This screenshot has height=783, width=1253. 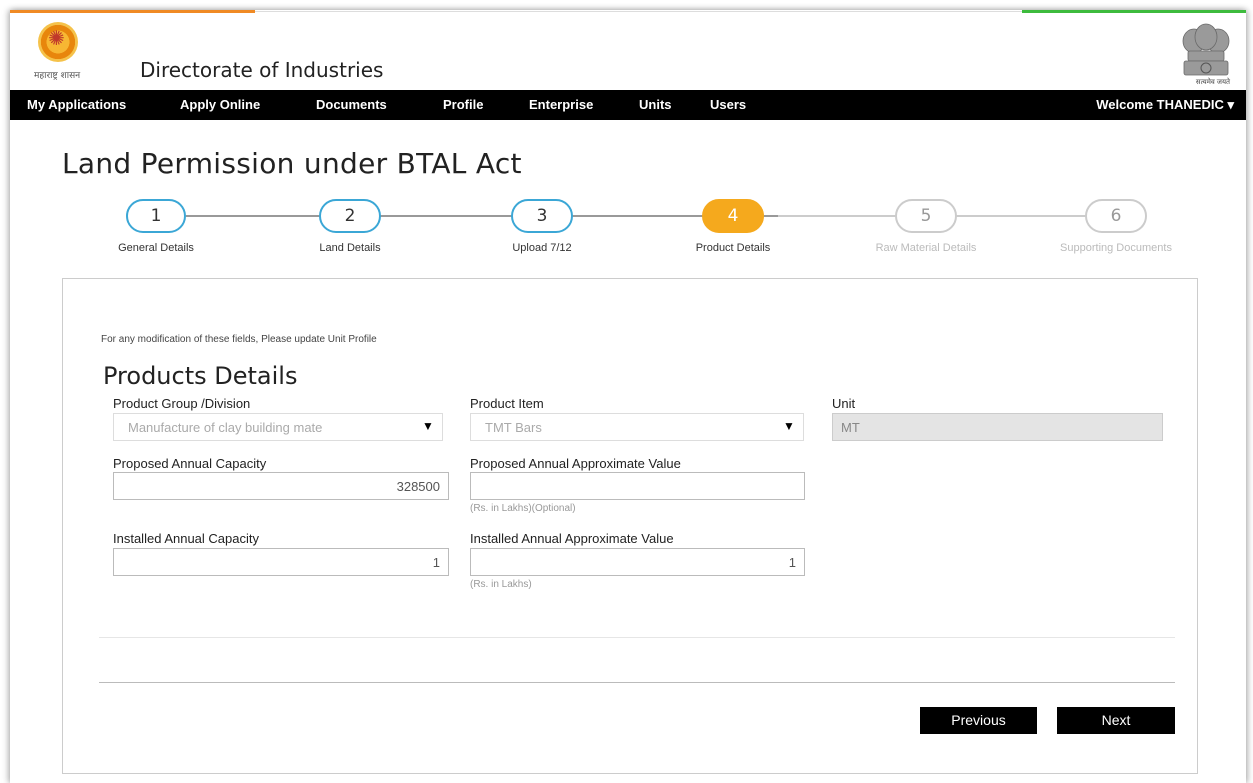 I want to click on section-divider, so click(x=637, y=637).